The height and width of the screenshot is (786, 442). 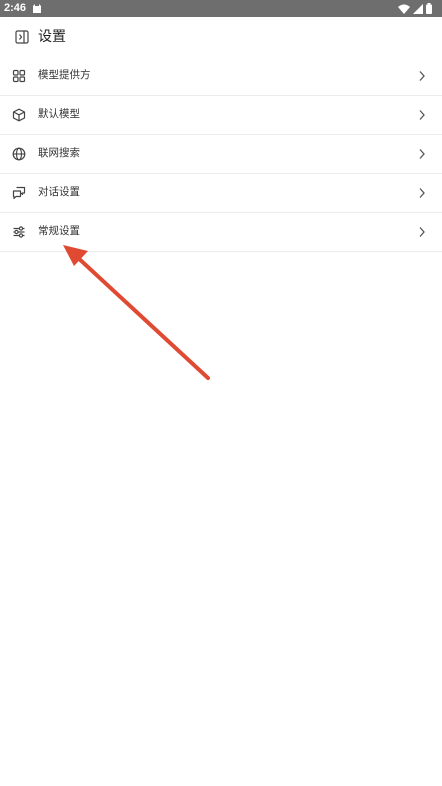 What do you see at coordinates (221, 193) in the screenshot?
I see `settings-item-chat-settings: 对话设置` at bounding box center [221, 193].